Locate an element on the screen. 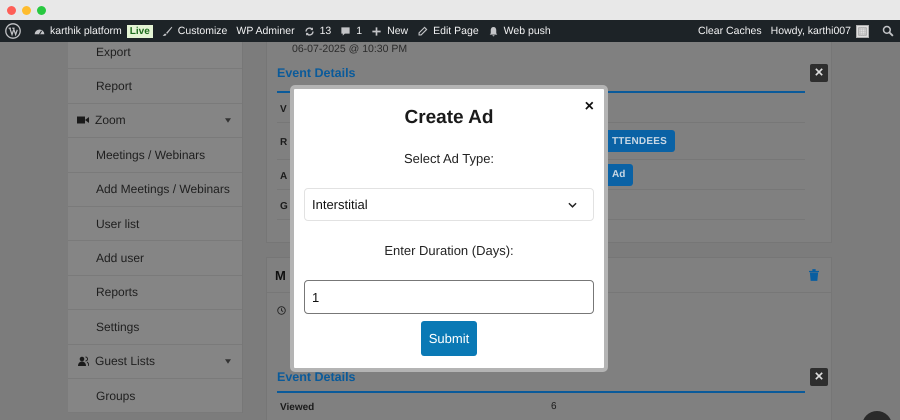  submit-button: Submit is located at coordinates (449, 338).